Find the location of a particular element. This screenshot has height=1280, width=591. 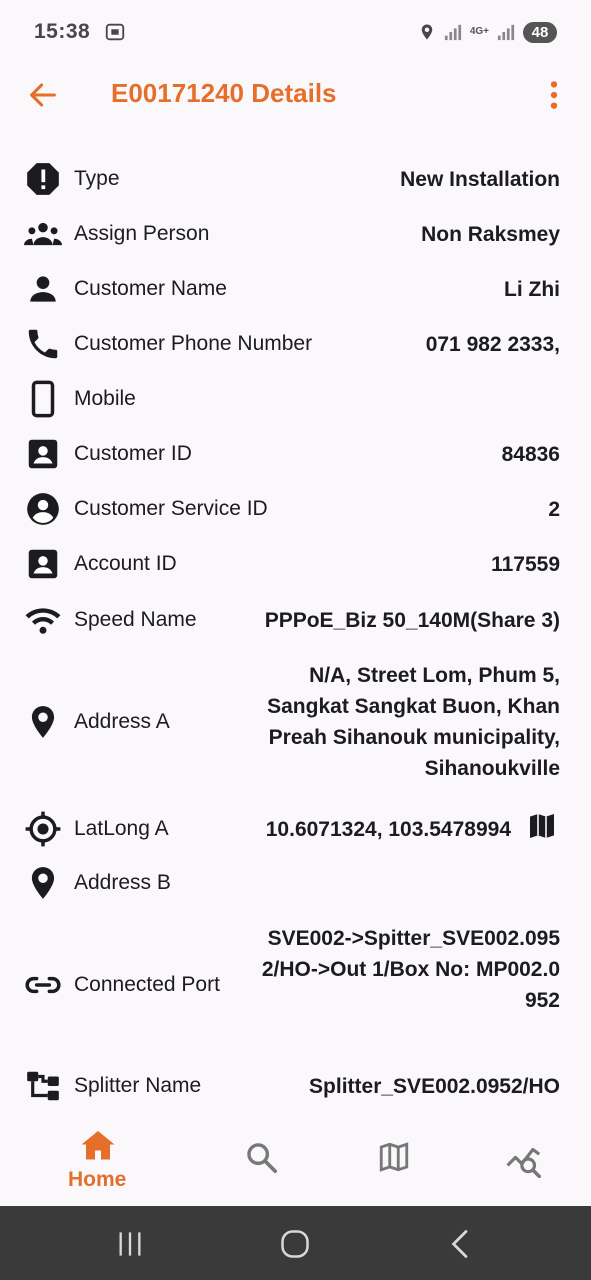

detail-row-customer-service-id: Customer Service ID 2 is located at coordinates (295, 510).